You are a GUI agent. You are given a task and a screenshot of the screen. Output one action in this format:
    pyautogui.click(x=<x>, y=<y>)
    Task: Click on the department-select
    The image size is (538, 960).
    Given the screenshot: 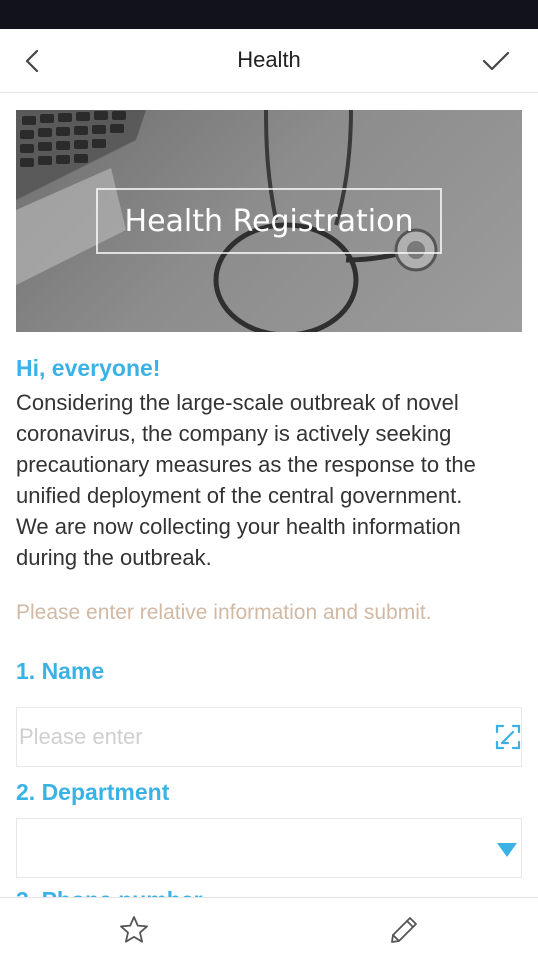 What is the action you would take?
    pyautogui.click(x=269, y=848)
    